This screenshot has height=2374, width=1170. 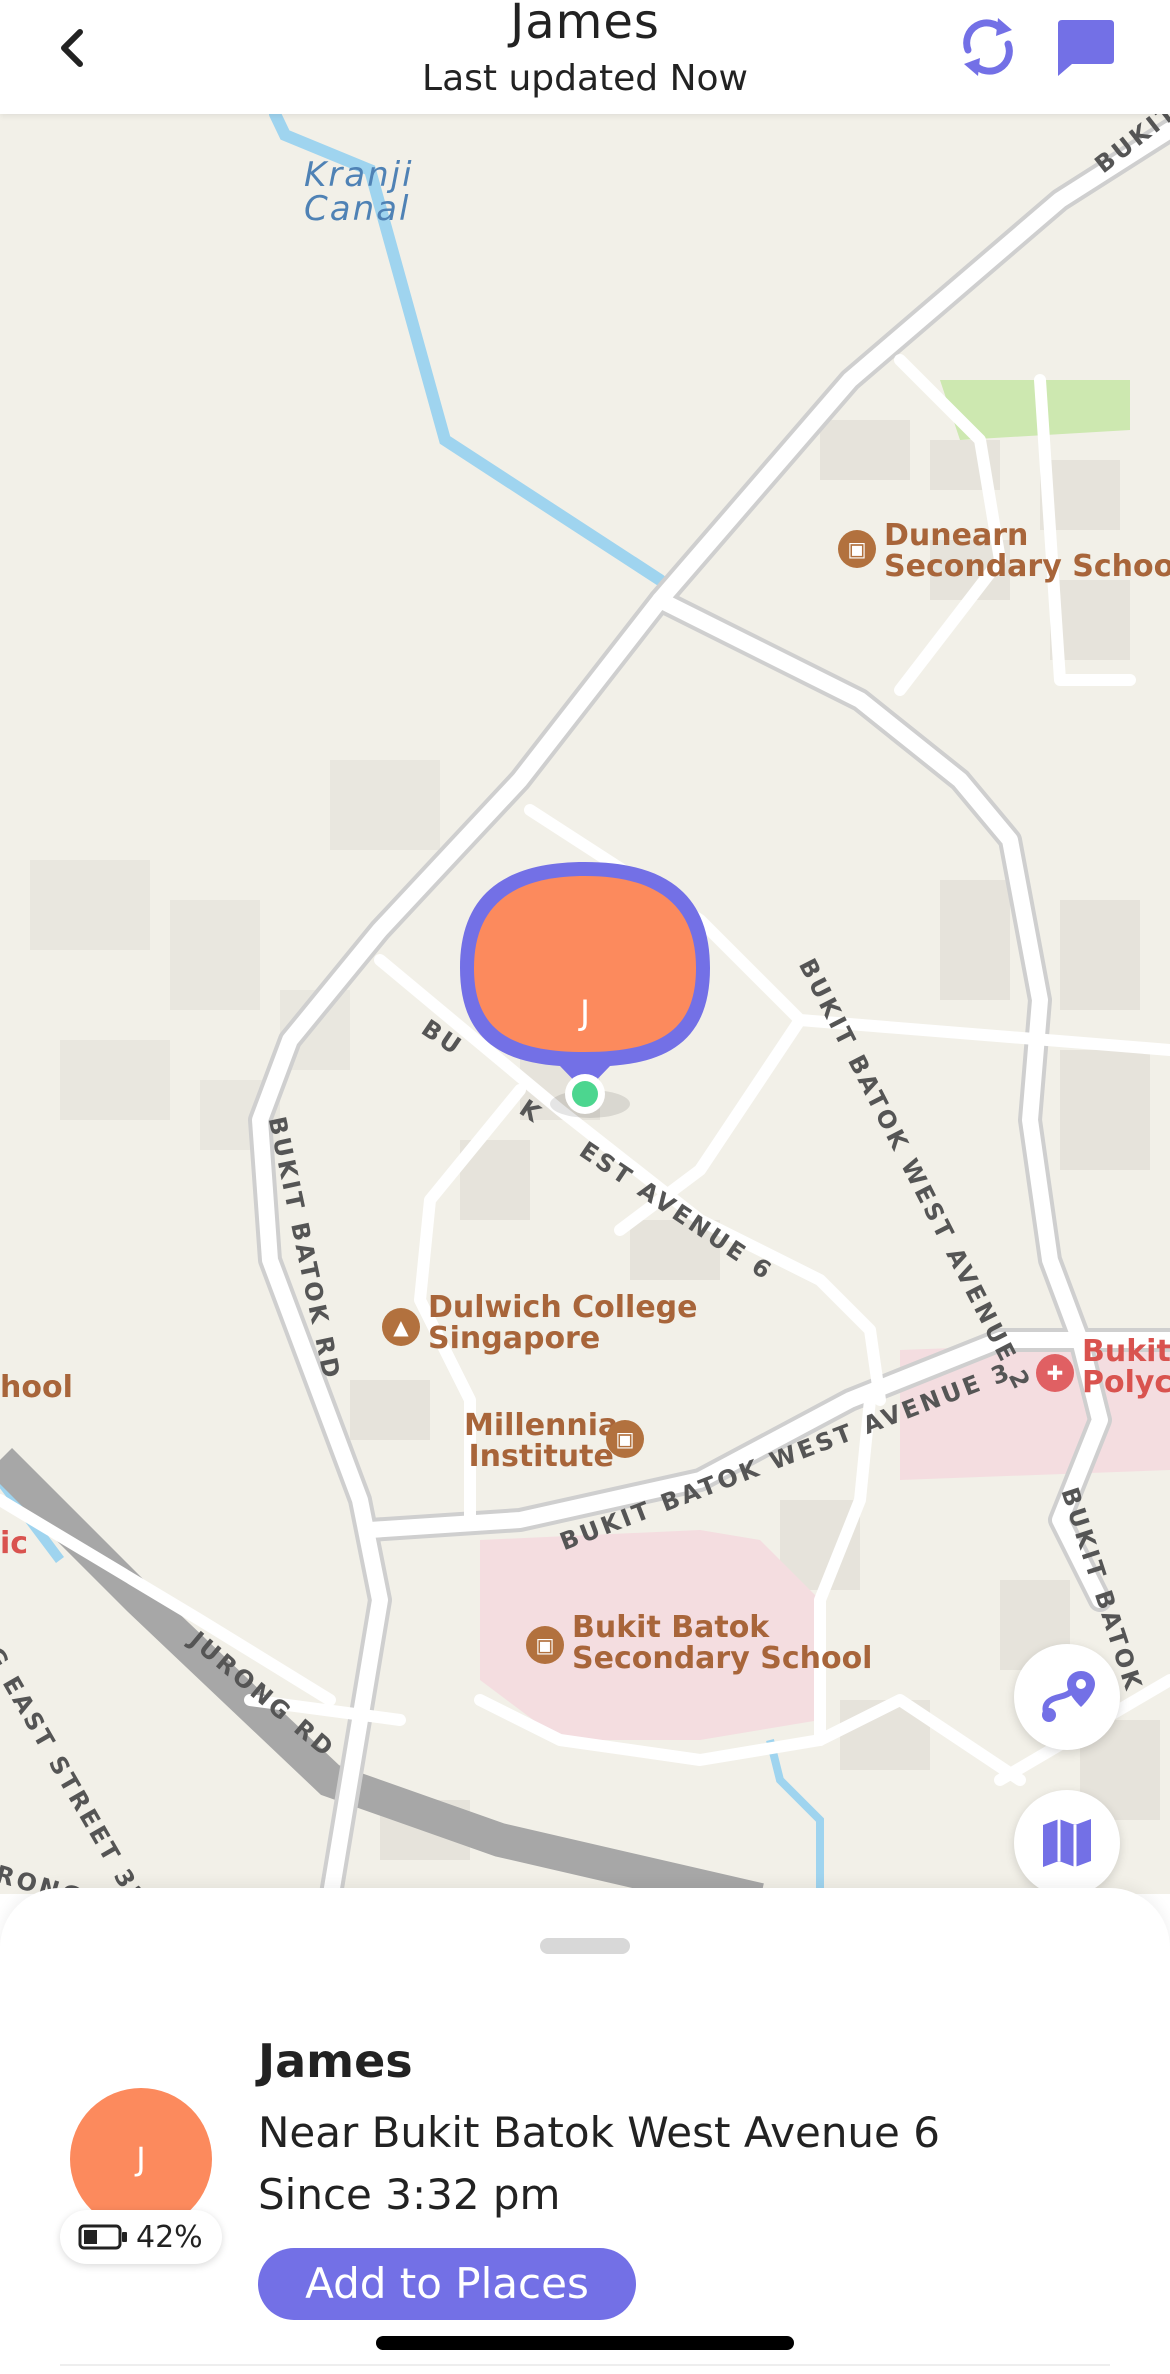 I want to click on college-icon: ▲, so click(x=401, y=1327).